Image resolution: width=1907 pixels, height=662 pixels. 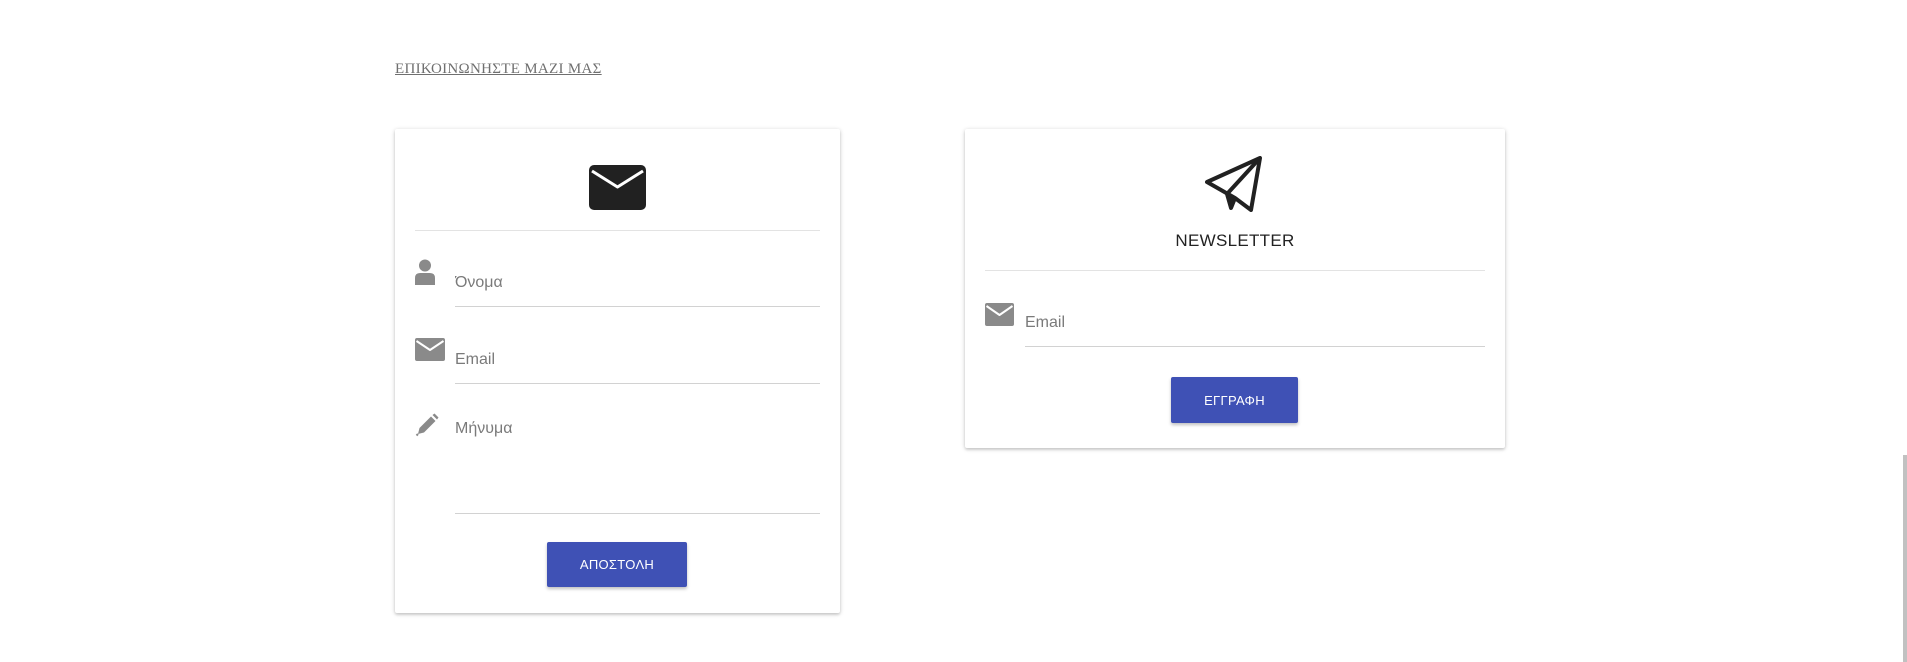 What do you see at coordinates (1905, 558) in the screenshot?
I see `scrollbar-thumb` at bounding box center [1905, 558].